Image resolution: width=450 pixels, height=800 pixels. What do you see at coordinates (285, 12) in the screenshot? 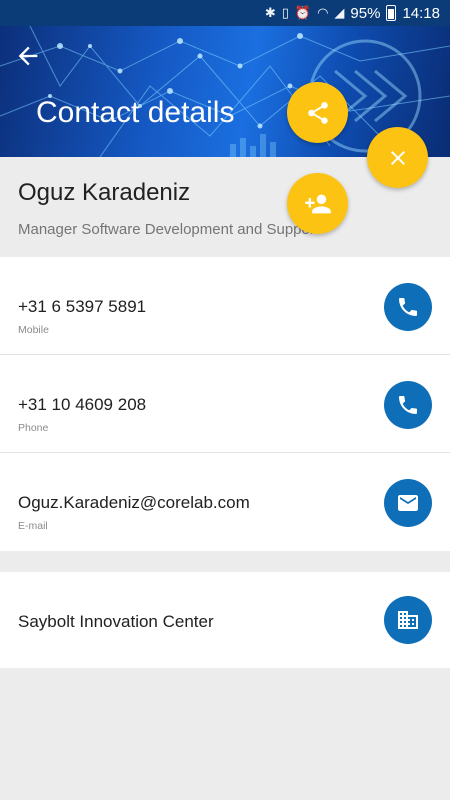
I see `vibrate-icon: ▯` at bounding box center [285, 12].